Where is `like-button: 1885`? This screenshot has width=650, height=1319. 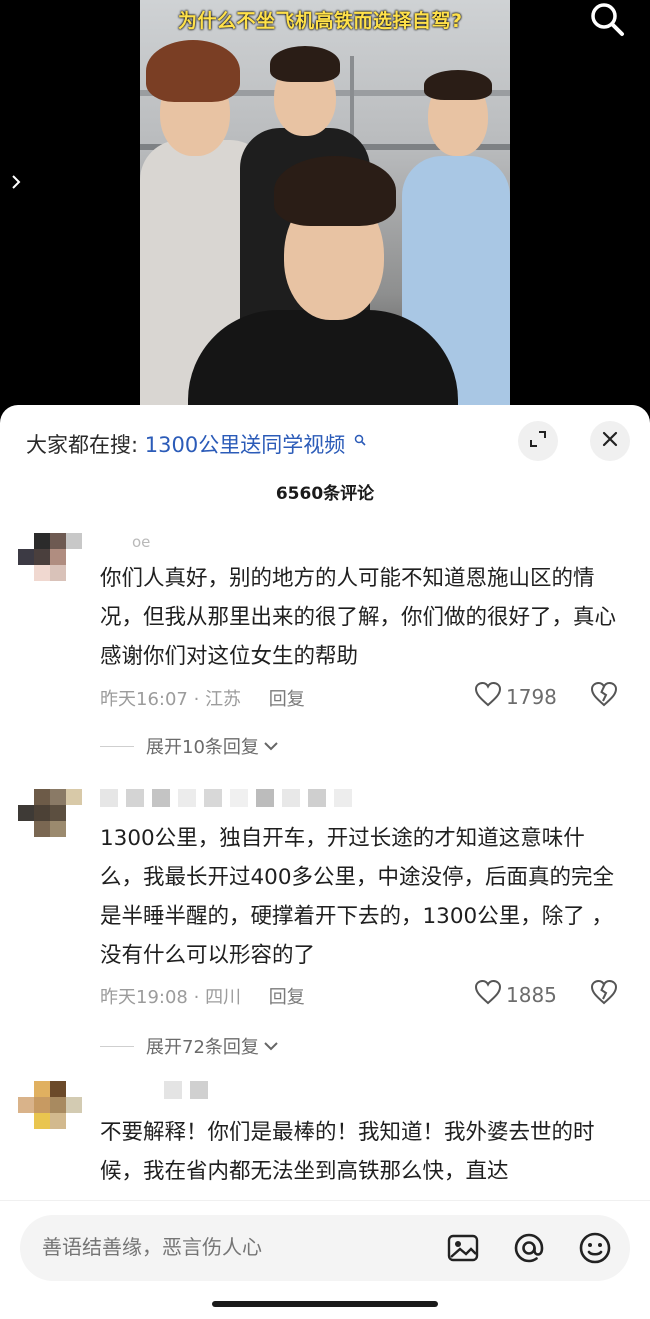
like-button: 1885 is located at coordinates (515, 994).